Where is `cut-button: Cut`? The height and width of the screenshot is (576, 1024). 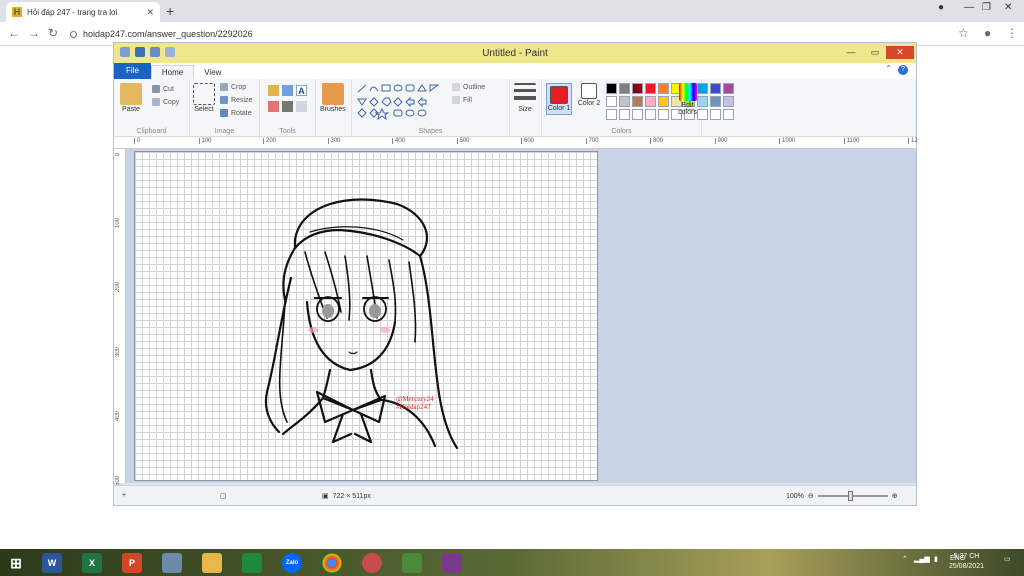
cut-button: Cut is located at coordinates (163, 89).